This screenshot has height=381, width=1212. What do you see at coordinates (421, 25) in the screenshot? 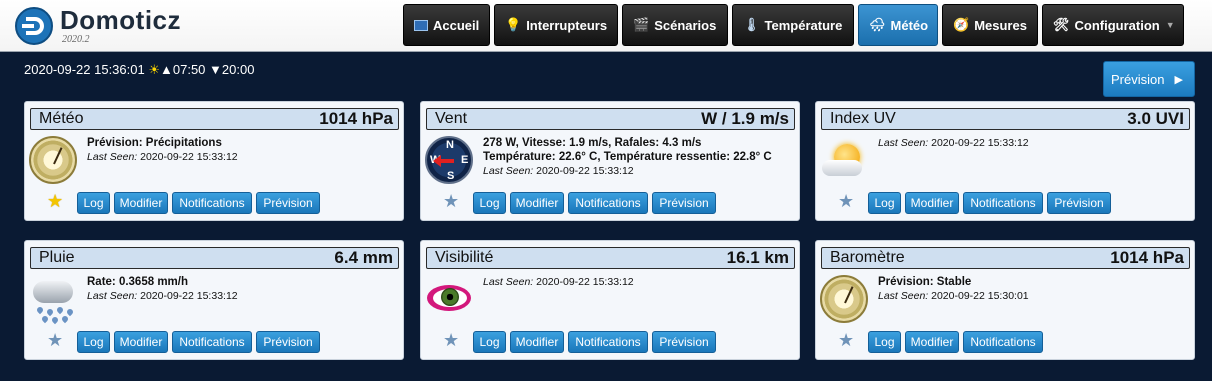
I see `home-icon` at bounding box center [421, 25].